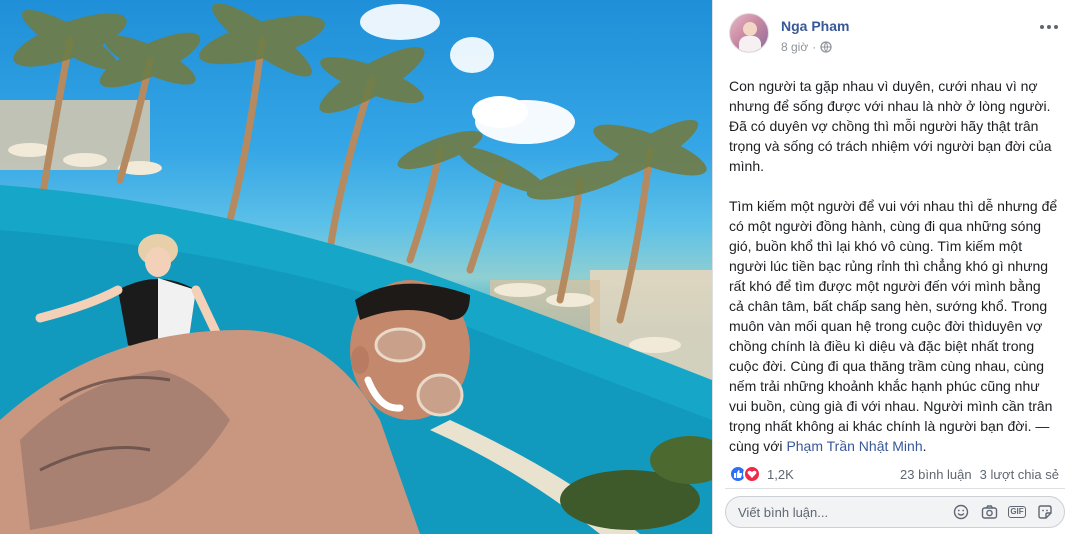 Image resolution: width=1072 pixels, height=534 pixels. Describe the element at coordinates (845, 512) in the screenshot. I see `comment-input` at that location.